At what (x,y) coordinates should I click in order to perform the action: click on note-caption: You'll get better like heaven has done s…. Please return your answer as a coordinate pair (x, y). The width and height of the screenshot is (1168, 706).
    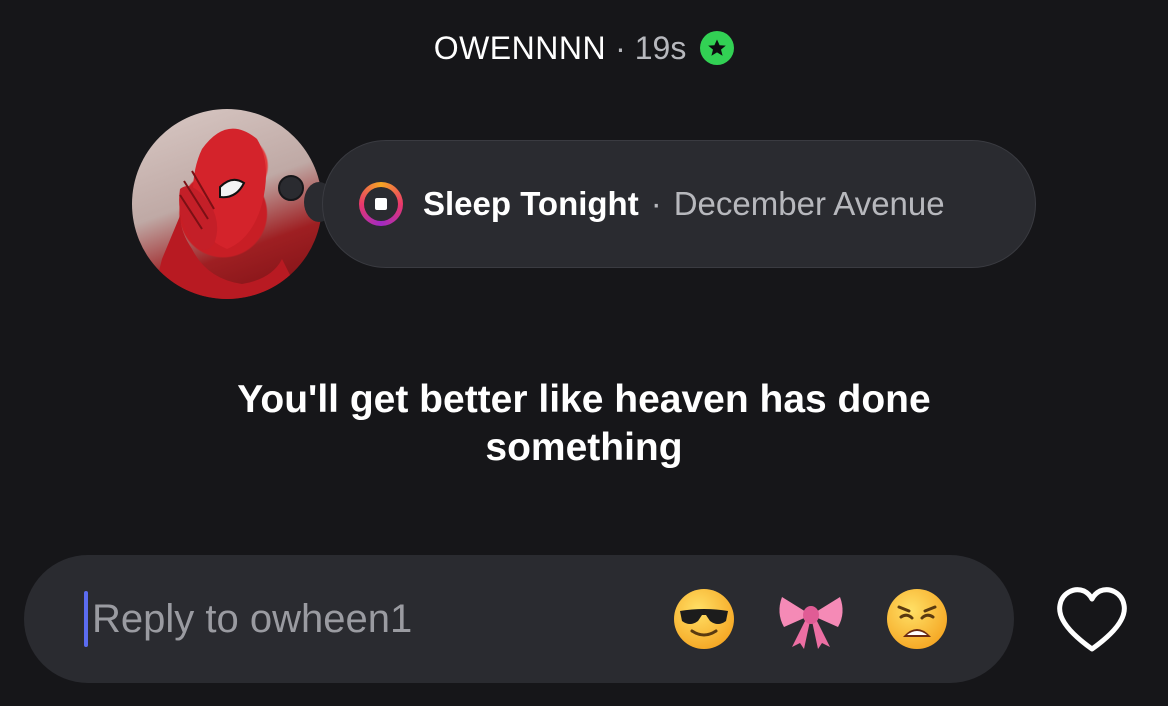
    Looking at the image, I should click on (584, 423).